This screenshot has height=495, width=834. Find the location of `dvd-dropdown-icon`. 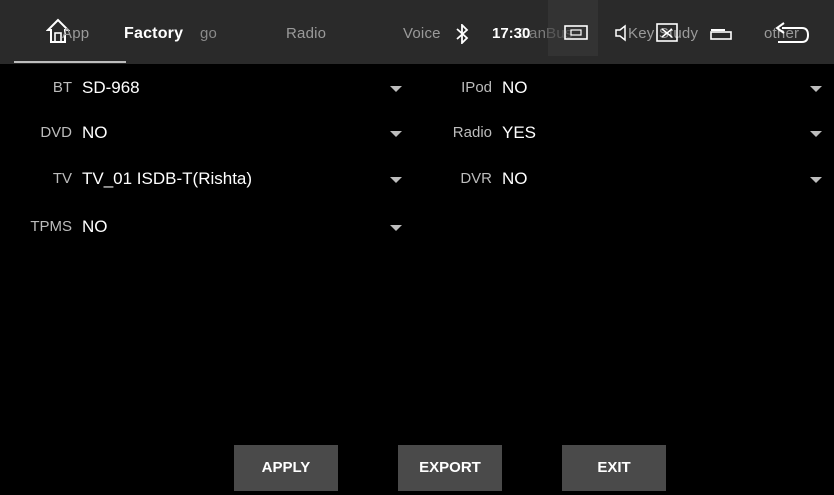

dvd-dropdown-icon is located at coordinates (396, 134).